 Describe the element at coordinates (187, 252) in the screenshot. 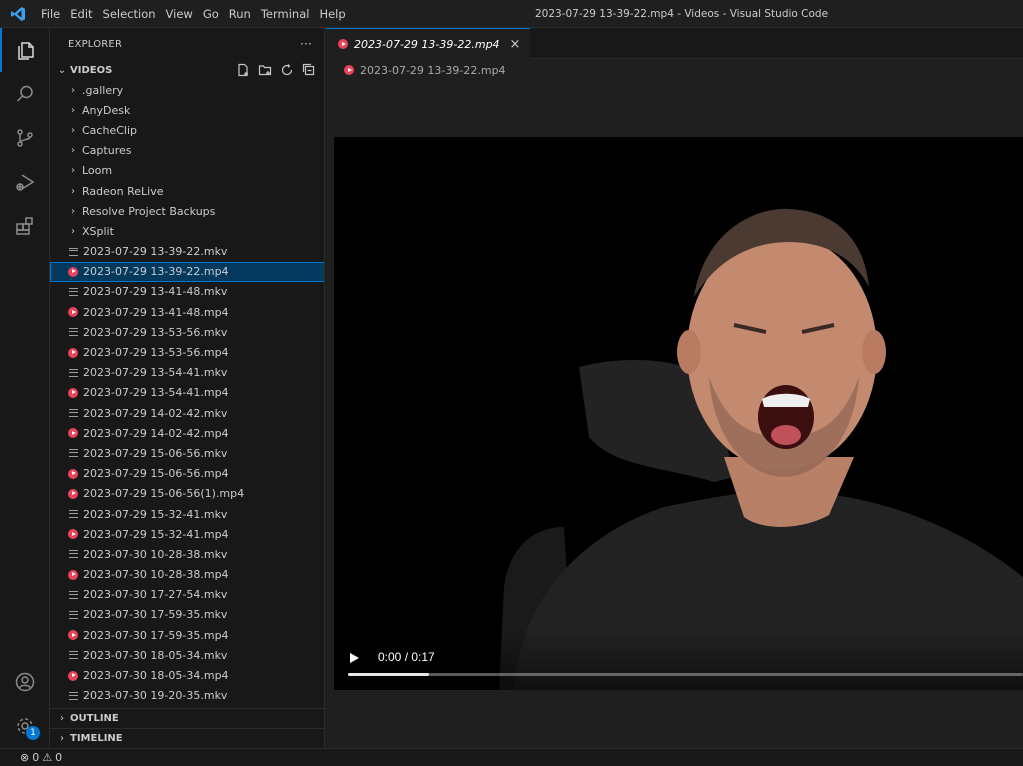

I see `file-item: 2023-07-29 13-39-22.mkv` at that location.